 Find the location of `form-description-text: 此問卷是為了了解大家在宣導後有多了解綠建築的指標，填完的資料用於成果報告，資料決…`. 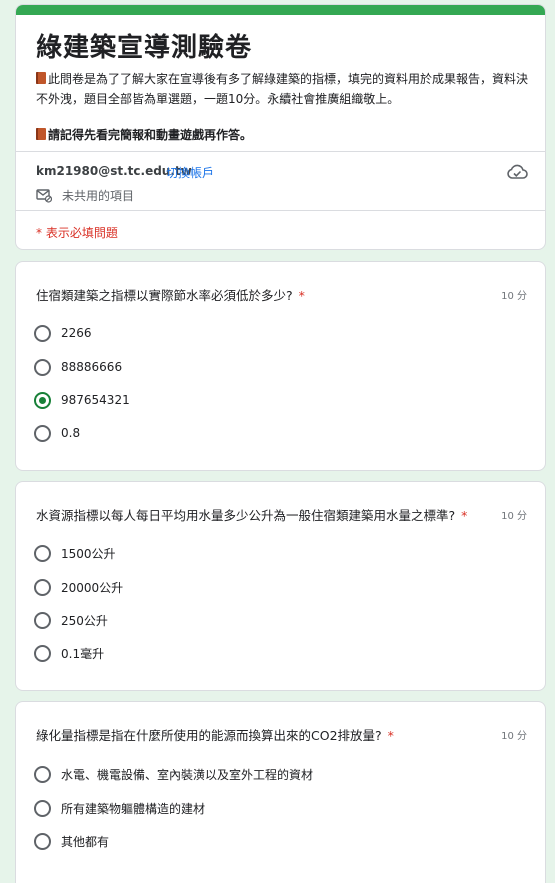

form-description-text: 此問卷是為了了解大家在宣導後有多了解綠建築的指標，填完的資料用於成果報告，資料決… is located at coordinates (282, 89).